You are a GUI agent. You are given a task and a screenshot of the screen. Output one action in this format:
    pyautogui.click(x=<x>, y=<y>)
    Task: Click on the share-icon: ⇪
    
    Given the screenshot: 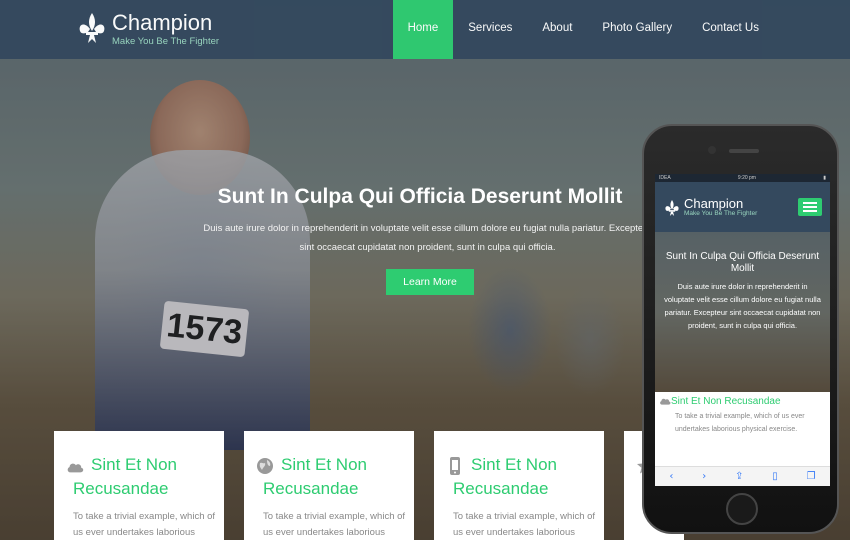 What is the action you would take?
    pyautogui.click(x=739, y=476)
    